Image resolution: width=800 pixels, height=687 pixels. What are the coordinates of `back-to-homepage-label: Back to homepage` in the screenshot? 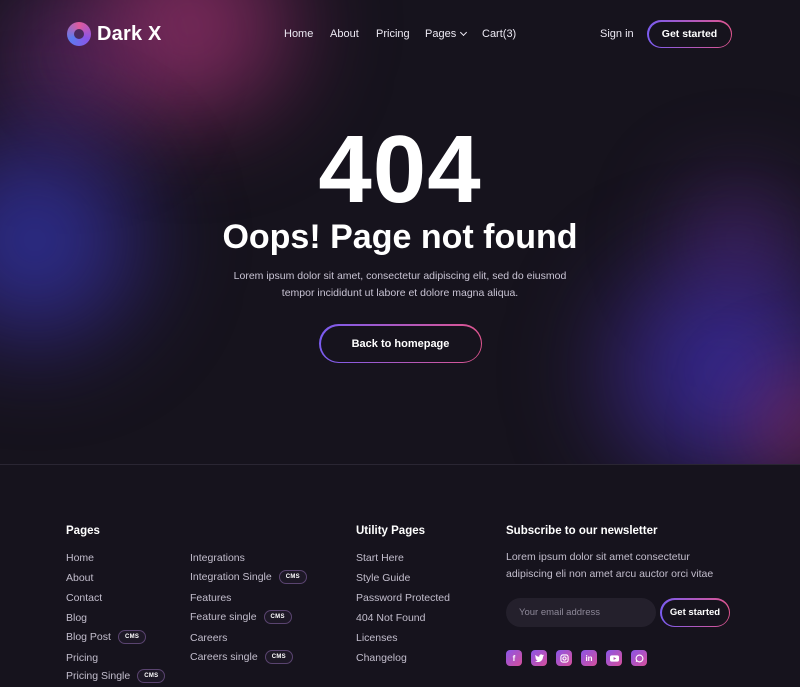 It's located at (400, 343).